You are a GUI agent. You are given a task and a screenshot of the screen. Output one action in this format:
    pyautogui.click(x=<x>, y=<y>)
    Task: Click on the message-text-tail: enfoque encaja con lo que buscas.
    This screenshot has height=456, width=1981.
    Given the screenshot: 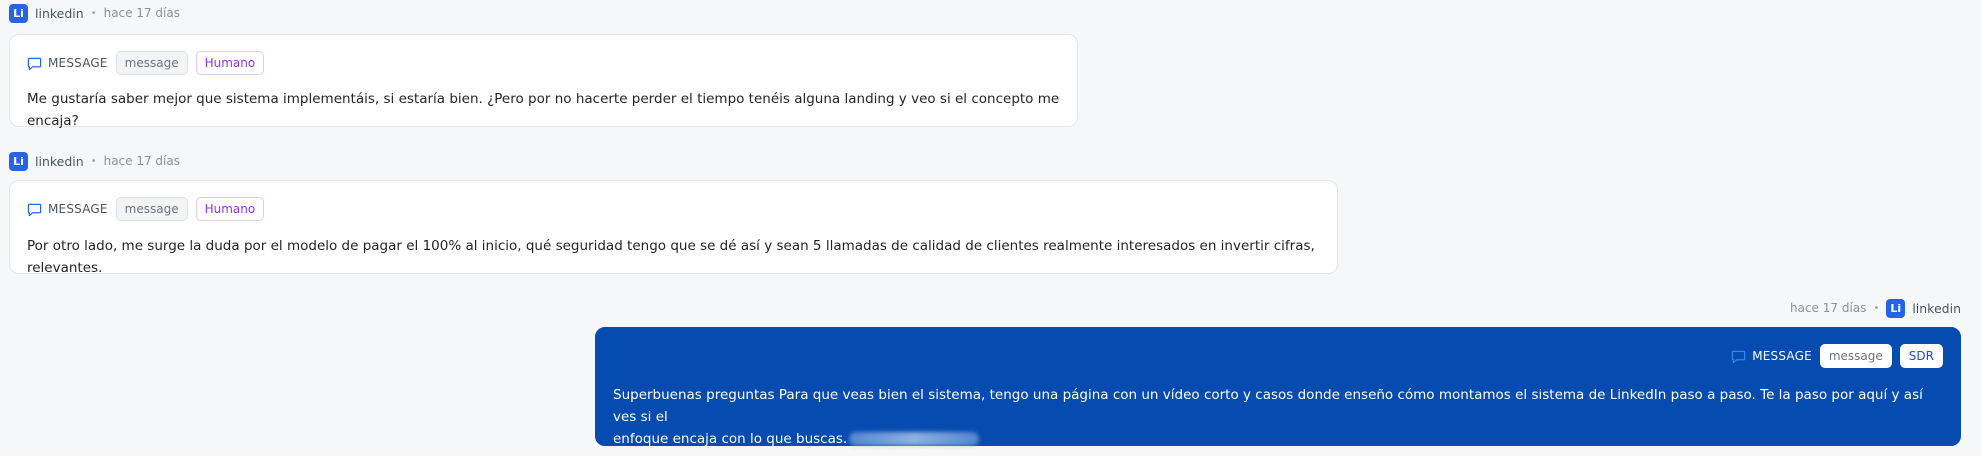 What is the action you would take?
    pyautogui.click(x=730, y=439)
    